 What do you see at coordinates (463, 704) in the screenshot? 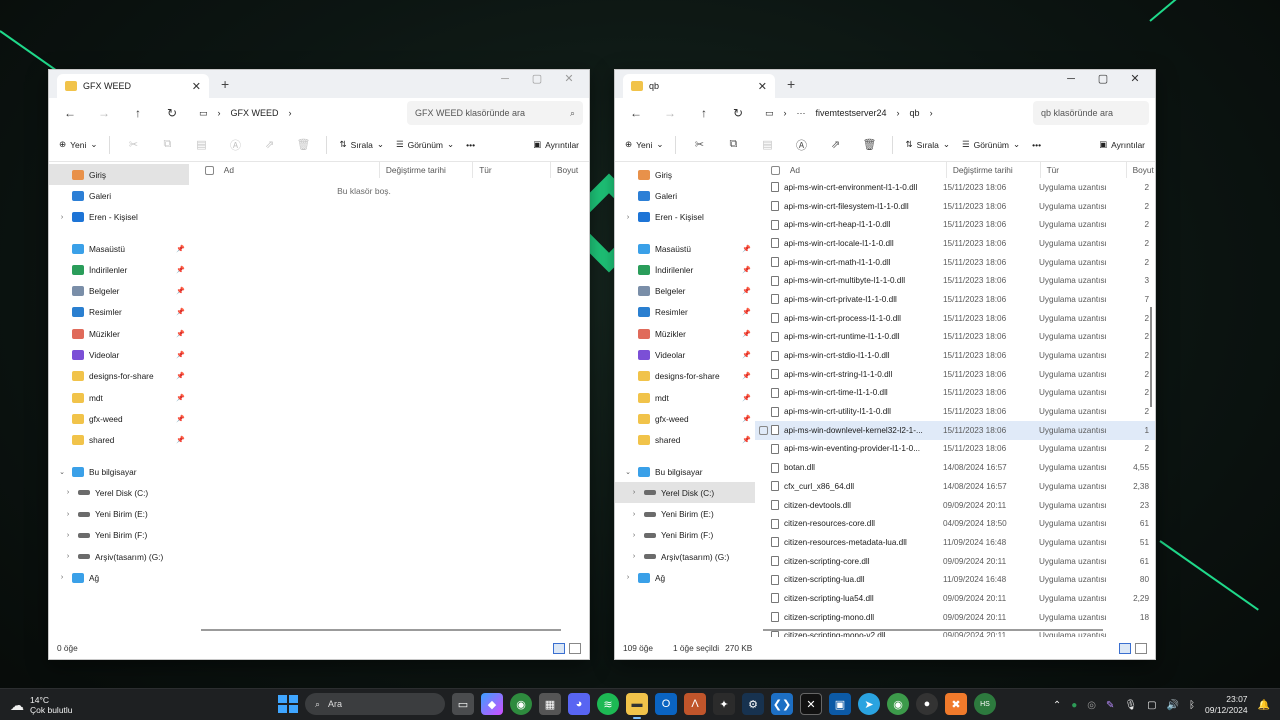
I see `task-view-icon: ▭` at bounding box center [463, 704].